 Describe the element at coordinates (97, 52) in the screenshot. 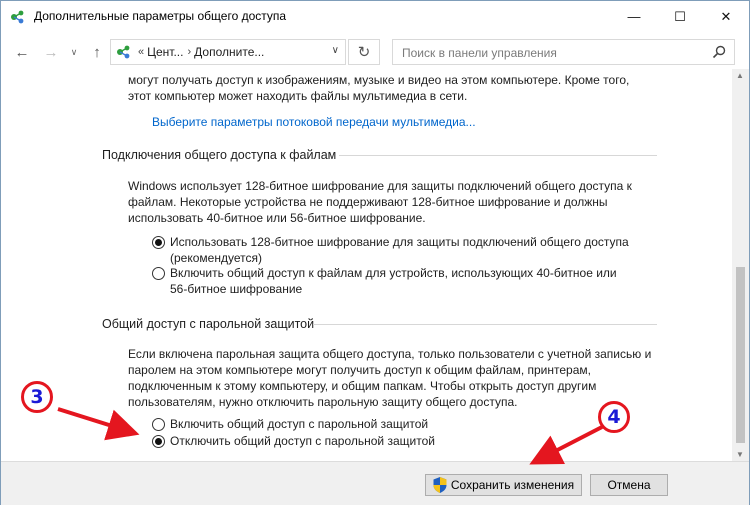

I see `up-button: ↑` at that location.